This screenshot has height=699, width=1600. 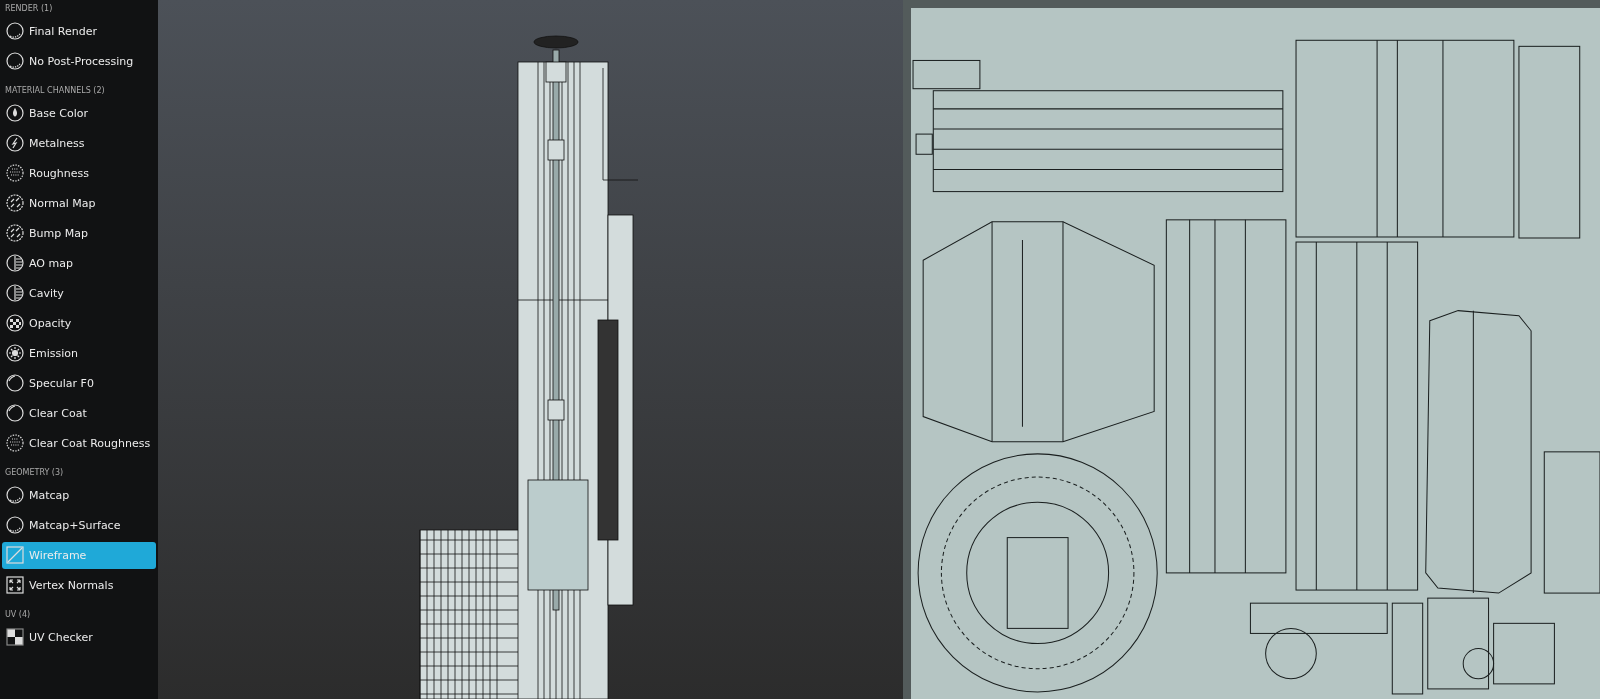 I want to click on expand-arrows-icon, so click(x=15, y=585).